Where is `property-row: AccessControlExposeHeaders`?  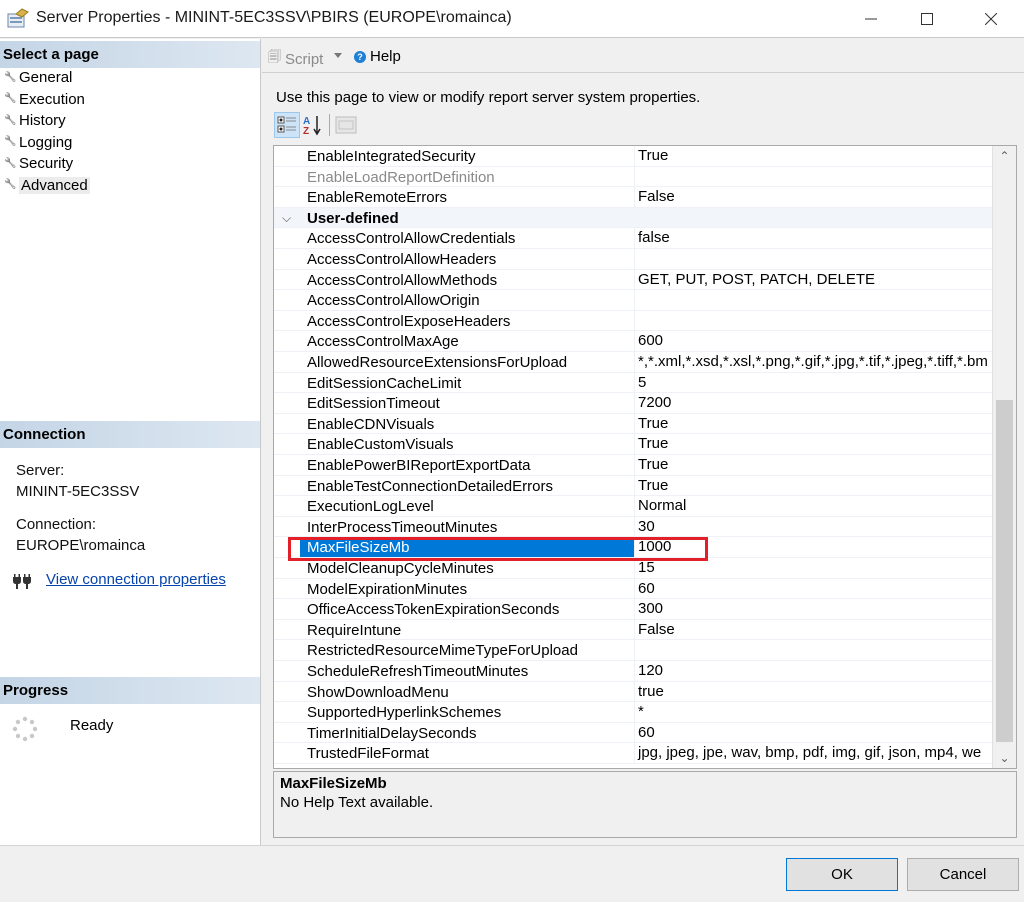 property-row: AccessControlExposeHeaders is located at coordinates (633, 321).